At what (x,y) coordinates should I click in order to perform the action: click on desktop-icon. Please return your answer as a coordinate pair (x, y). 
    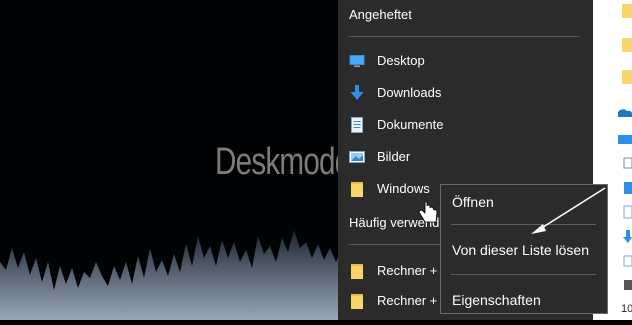
    Looking at the image, I should click on (357, 61).